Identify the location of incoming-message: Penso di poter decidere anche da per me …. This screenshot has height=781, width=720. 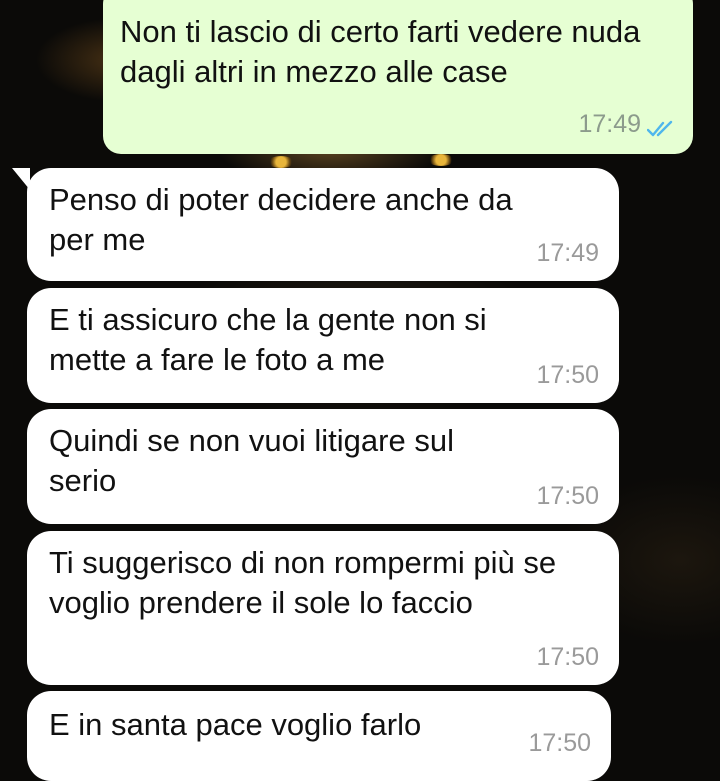
(323, 224).